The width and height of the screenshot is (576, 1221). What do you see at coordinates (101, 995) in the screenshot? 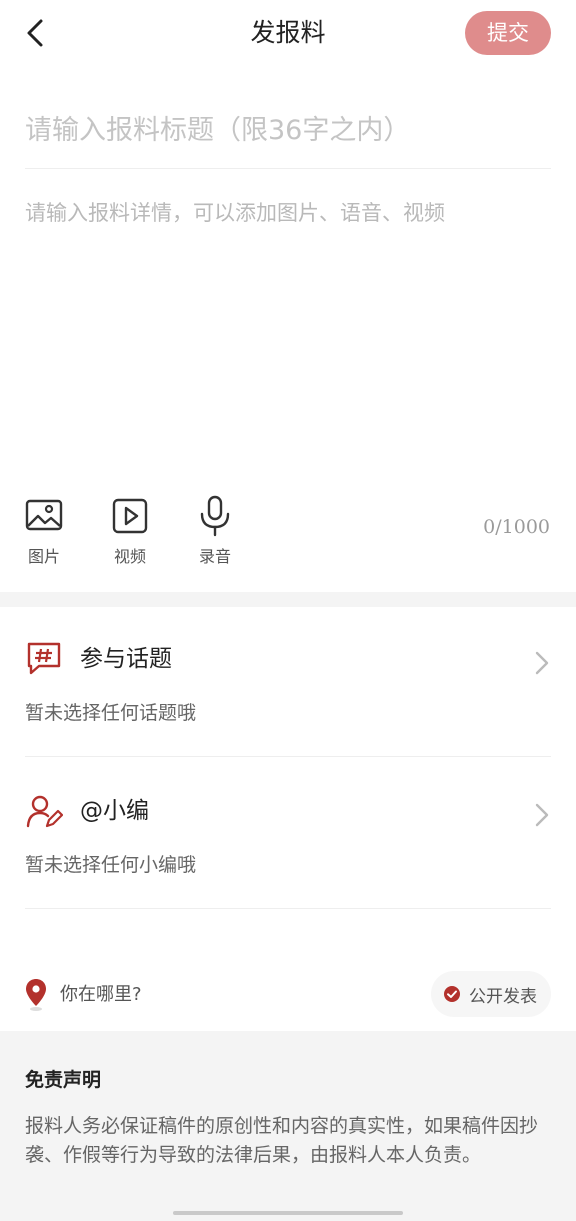
I see `location-selector: 你在哪里?` at bounding box center [101, 995].